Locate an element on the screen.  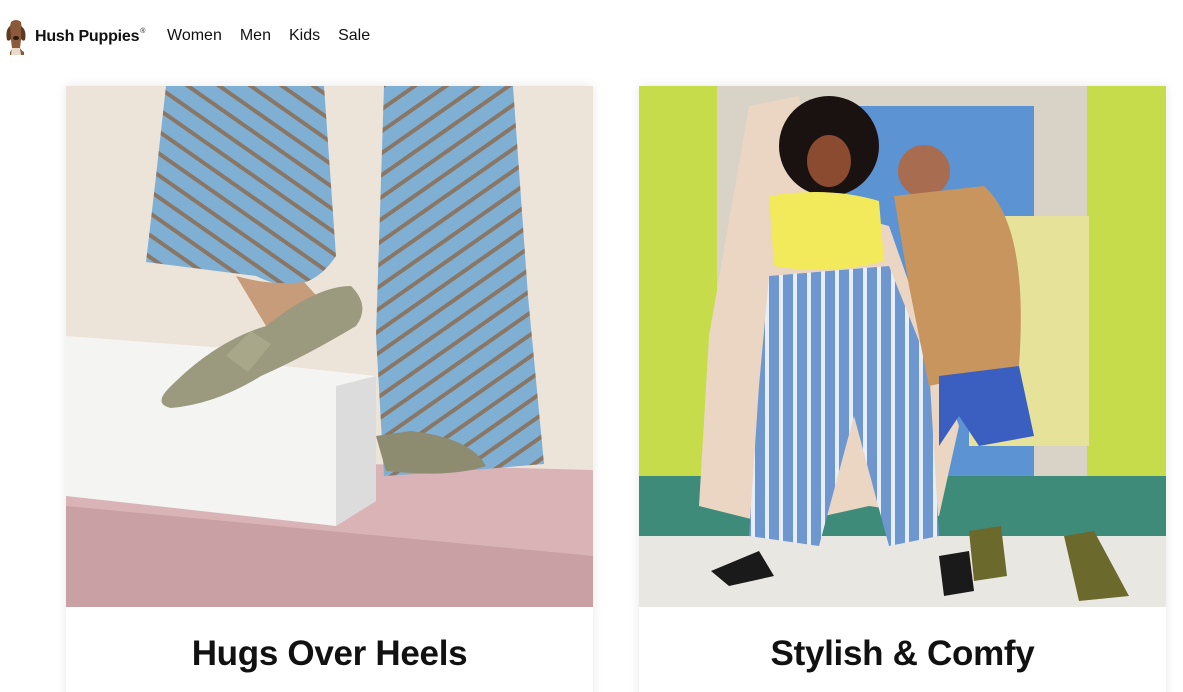
nav-item-women: Women is located at coordinates (194, 36).